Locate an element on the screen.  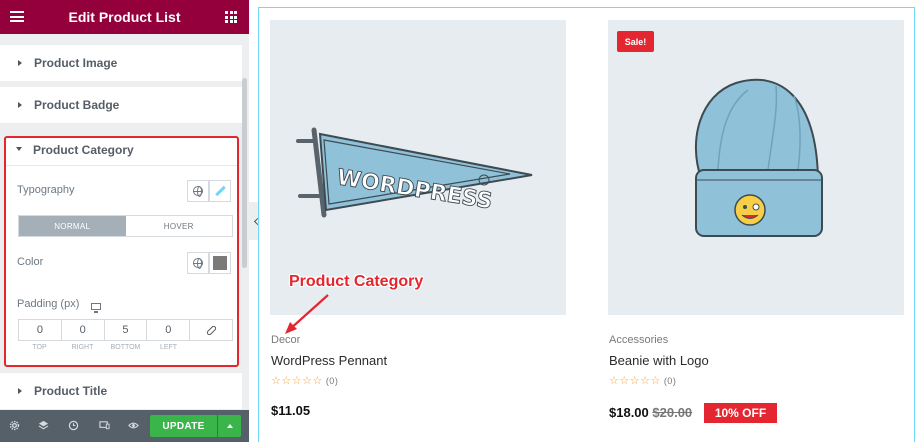
dim-label-bottom: BOTTOM is located at coordinates (125, 347).